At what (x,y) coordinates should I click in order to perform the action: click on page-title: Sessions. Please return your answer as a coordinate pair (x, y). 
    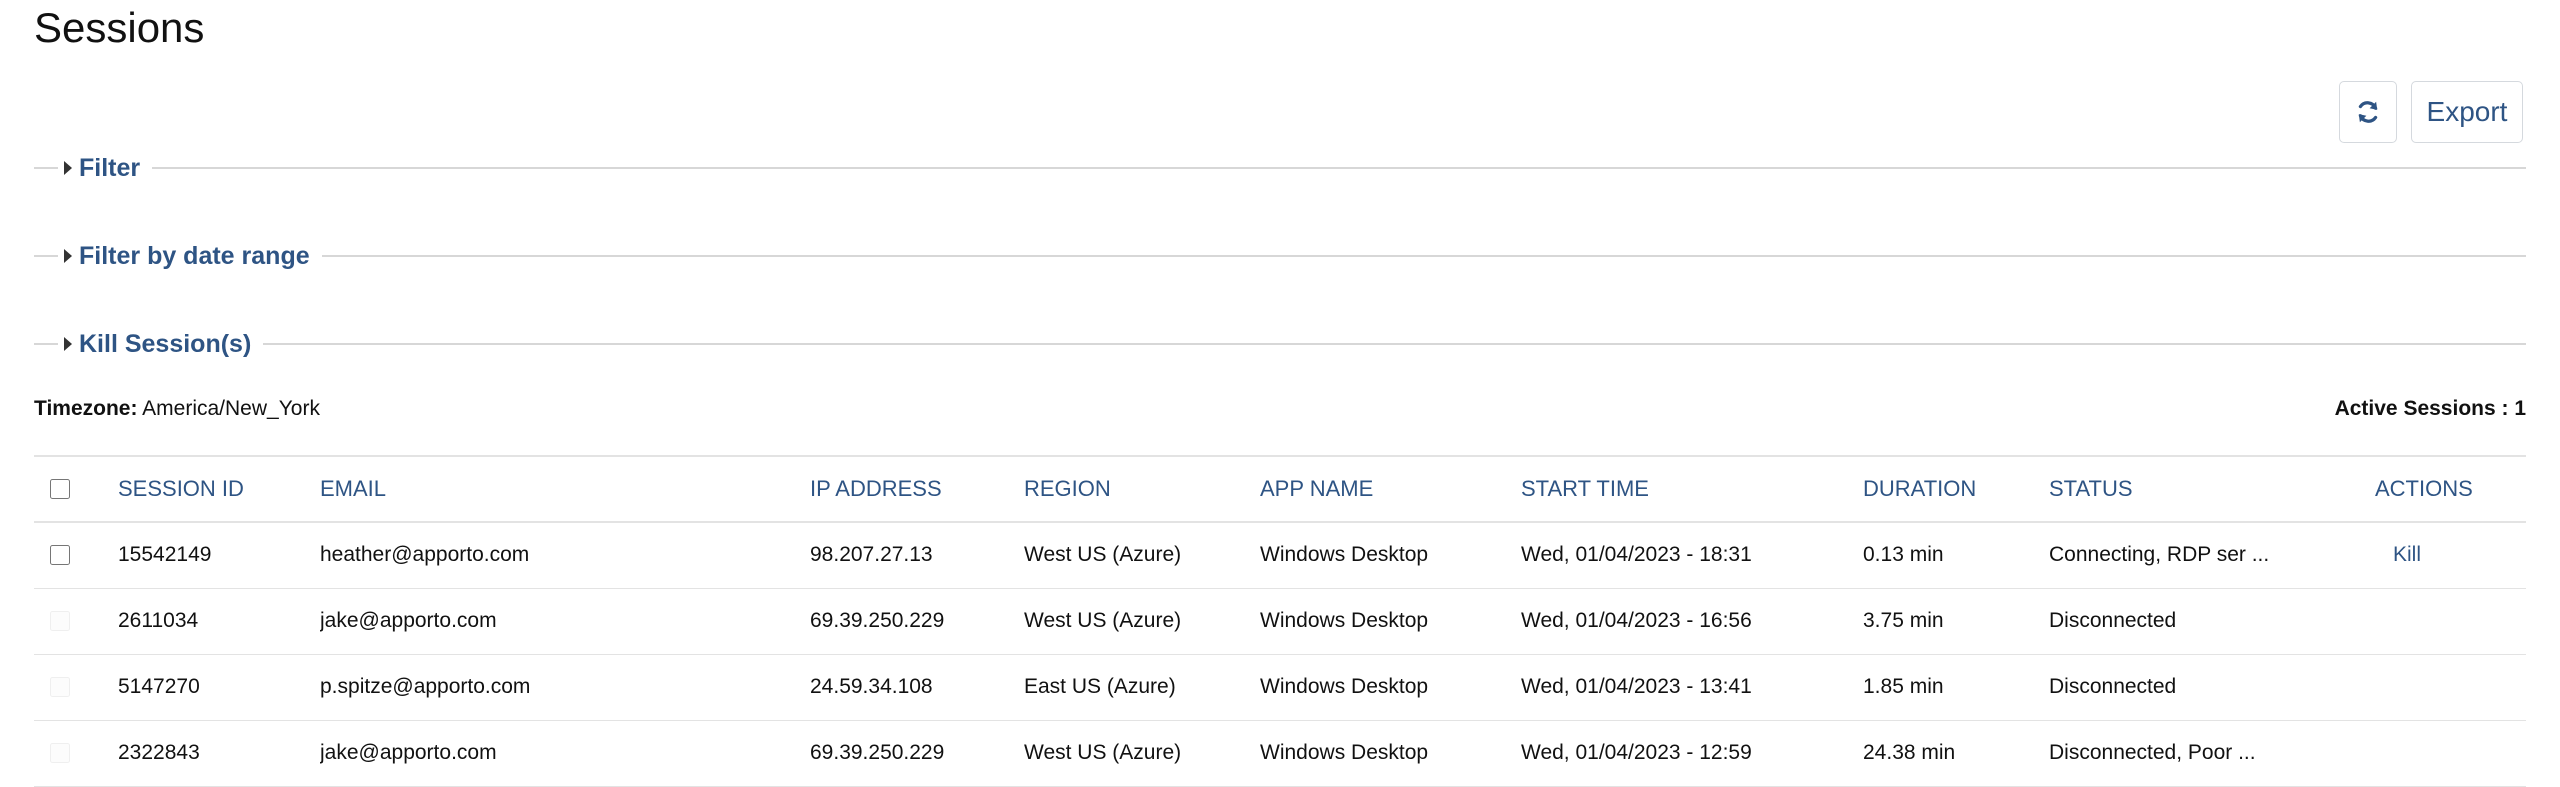
    Looking at the image, I should click on (119, 27).